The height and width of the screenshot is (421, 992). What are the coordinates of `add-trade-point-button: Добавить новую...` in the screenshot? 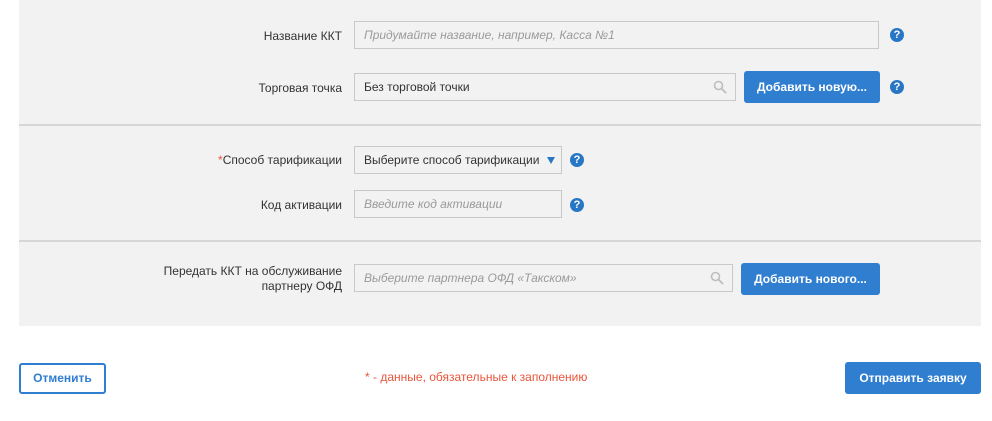 It's located at (812, 87).